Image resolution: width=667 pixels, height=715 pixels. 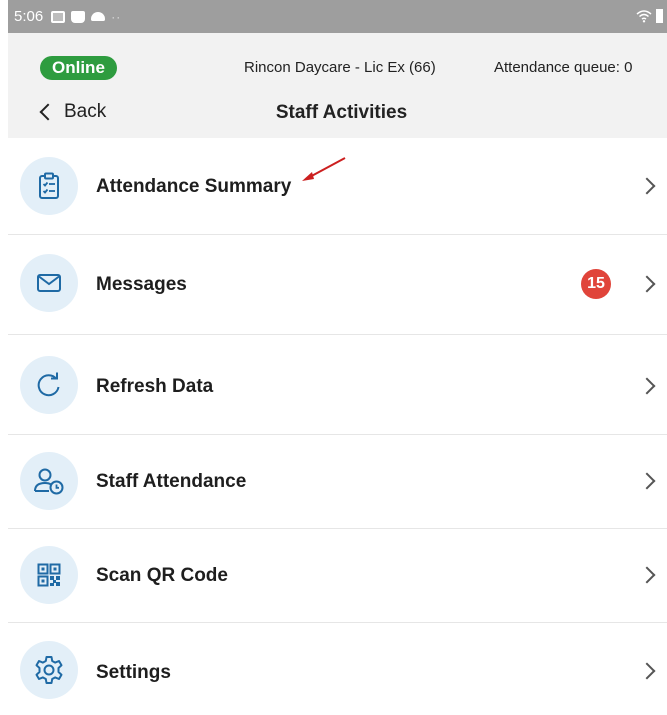 I want to click on menu-item-label: Staff Attendance, so click(x=171, y=481).